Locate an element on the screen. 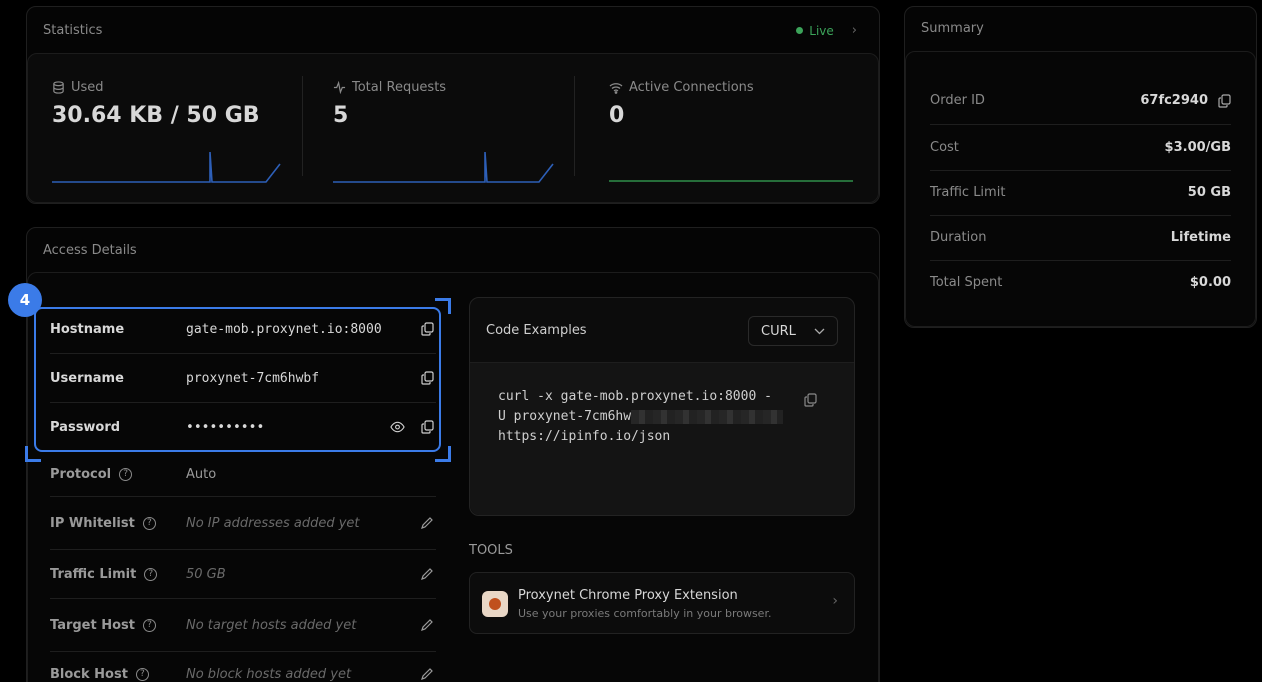  stat-active-connections-label: Active Connections is located at coordinates (691, 87).